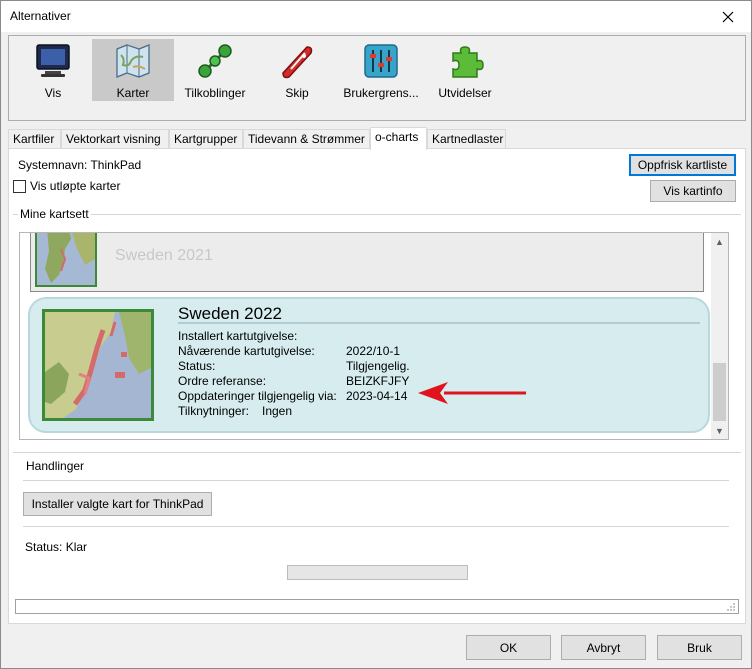 Image resolution: width=752 pixels, height=669 pixels. I want to click on annotation-arrow-icon, so click(472, 393).